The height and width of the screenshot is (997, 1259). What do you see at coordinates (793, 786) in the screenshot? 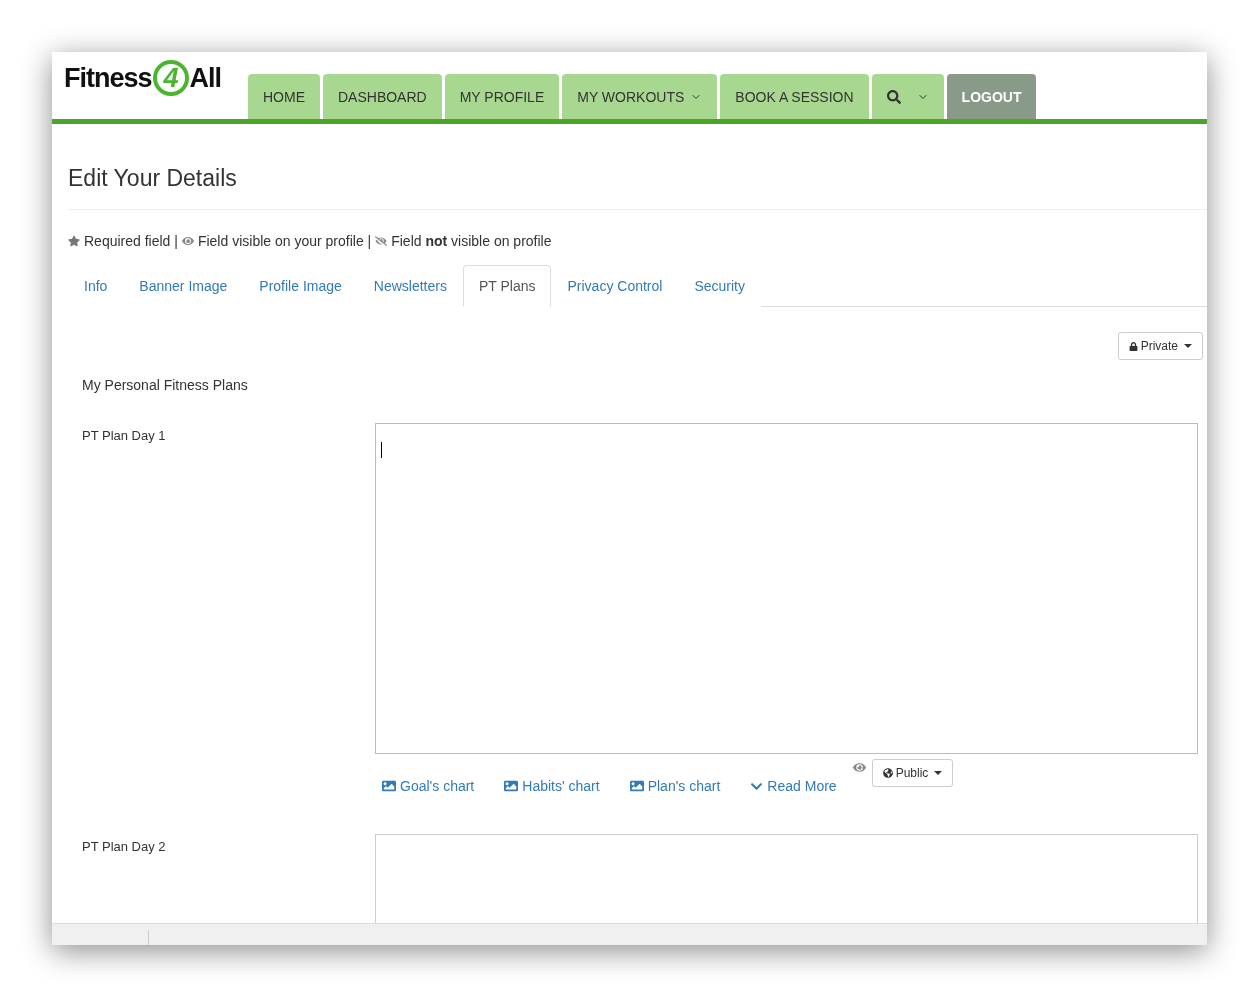
I see `chart-link: Read More` at bounding box center [793, 786].